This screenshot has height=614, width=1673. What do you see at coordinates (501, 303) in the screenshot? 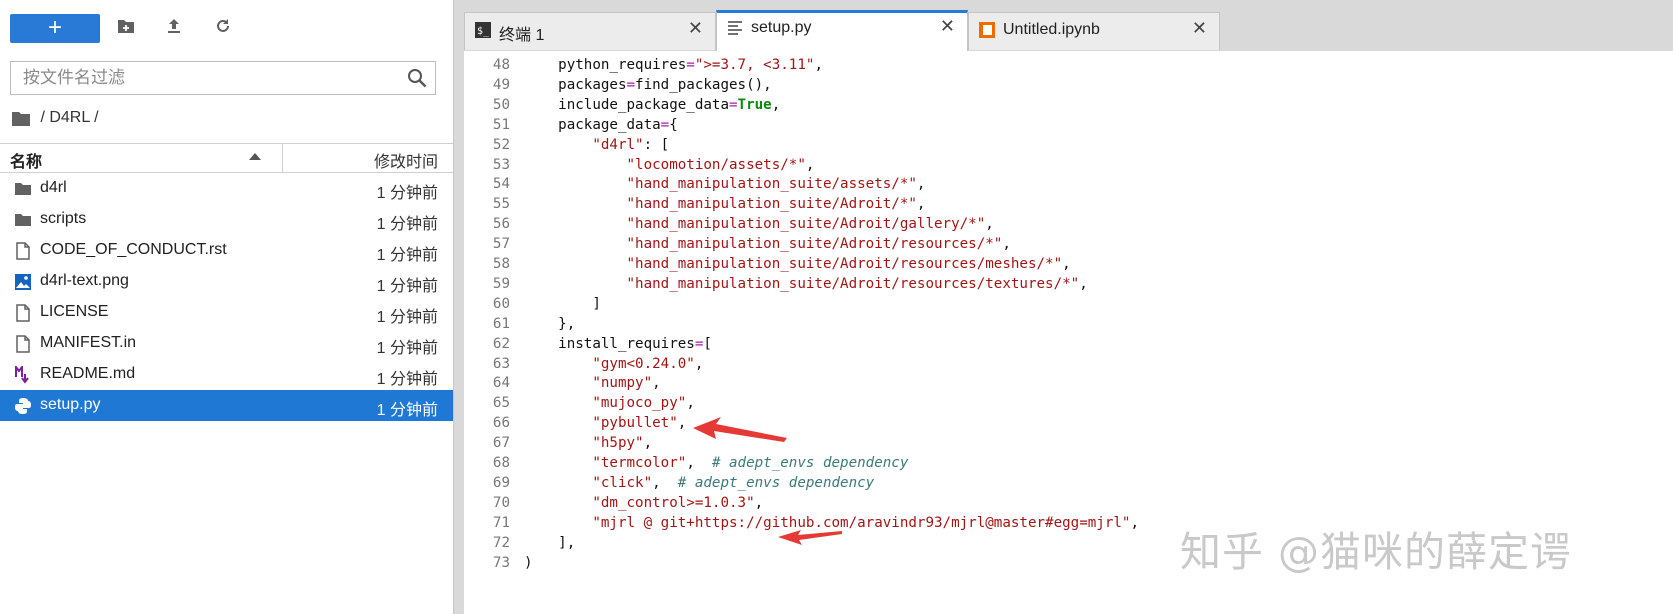
I see `line-number: 60` at bounding box center [501, 303].